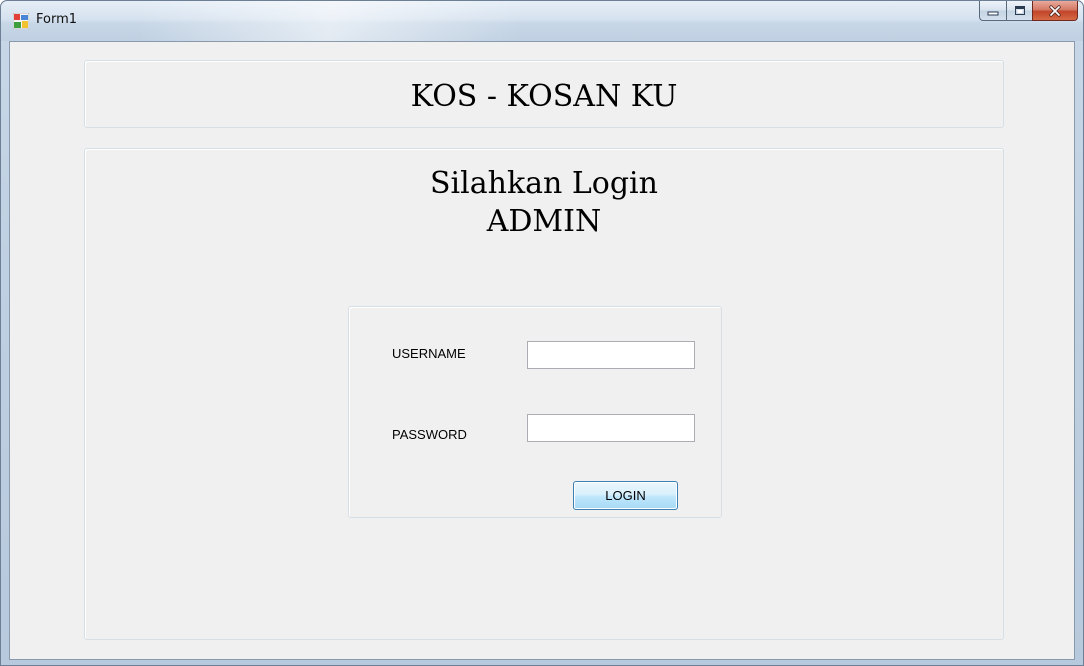 The image size is (1084, 666). Describe the element at coordinates (331, 21) in the screenshot. I see `title-bar-sheen` at that location.